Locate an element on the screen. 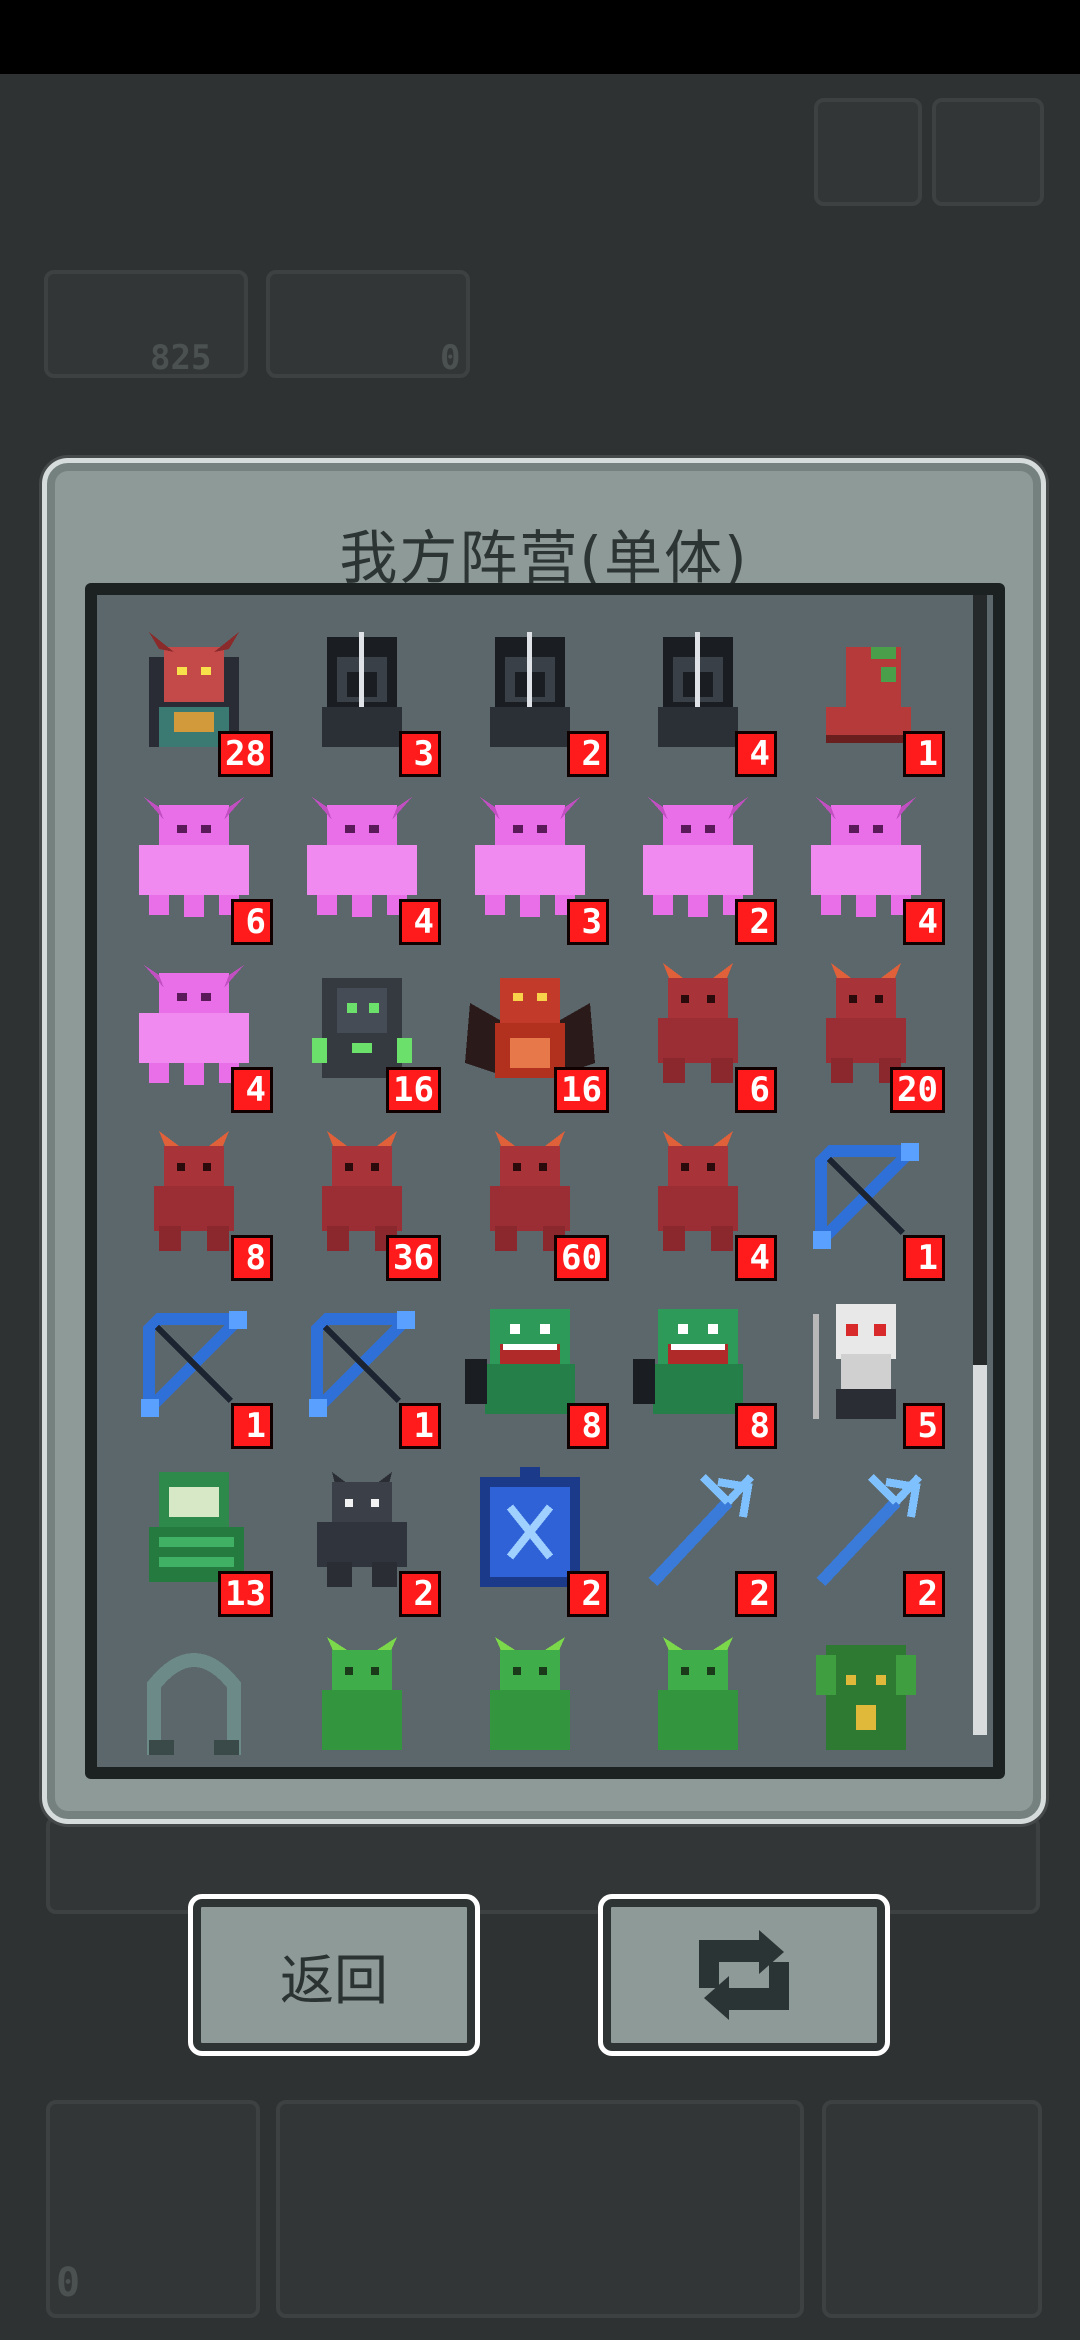 The height and width of the screenshot is (2340, 1080). top-right-button-a is located at coordinates (868, 152).